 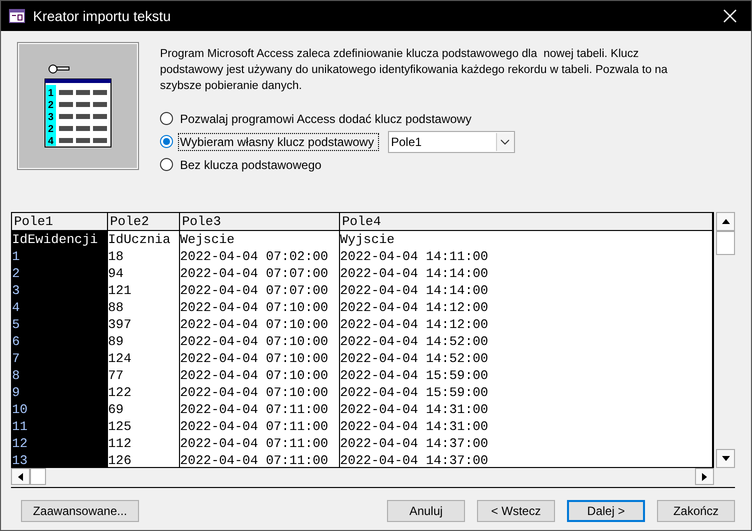 I want to click on arrow-left-icon, so click(x=20, y=476).